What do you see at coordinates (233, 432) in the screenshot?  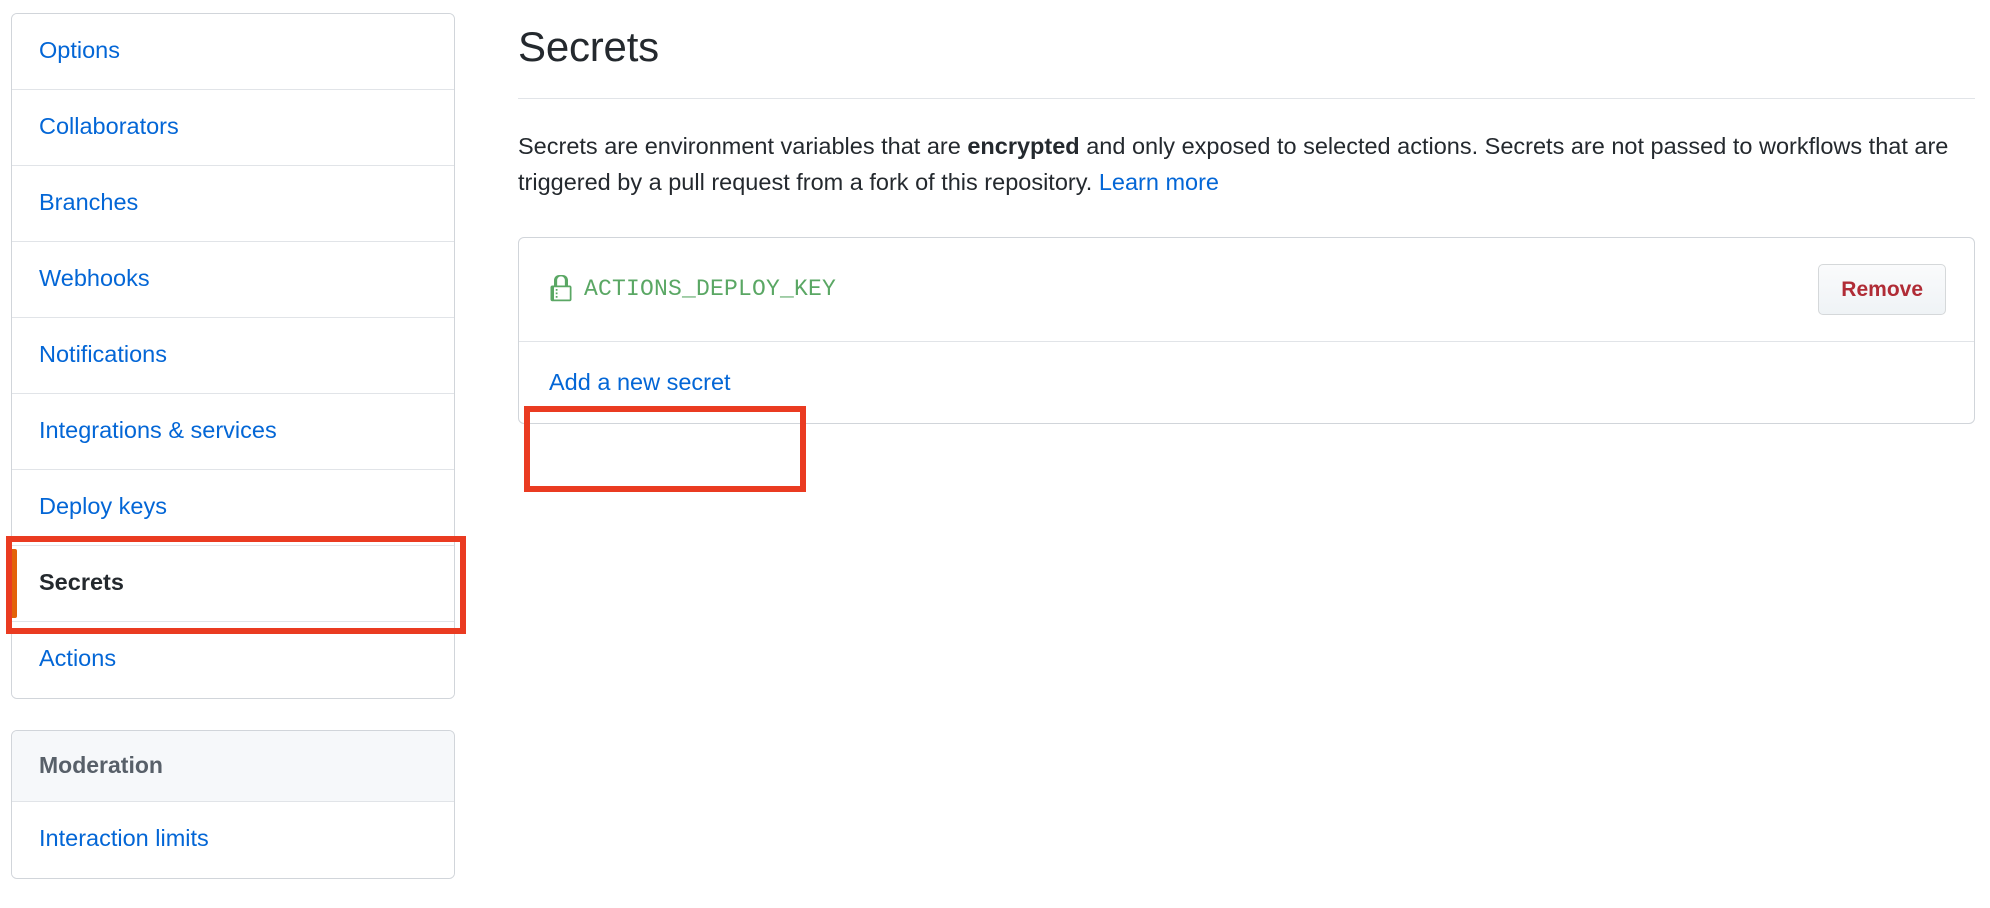 I see `sidebar-item-integrations-and-services: Integrations & services` at bounding box center [233, 432].